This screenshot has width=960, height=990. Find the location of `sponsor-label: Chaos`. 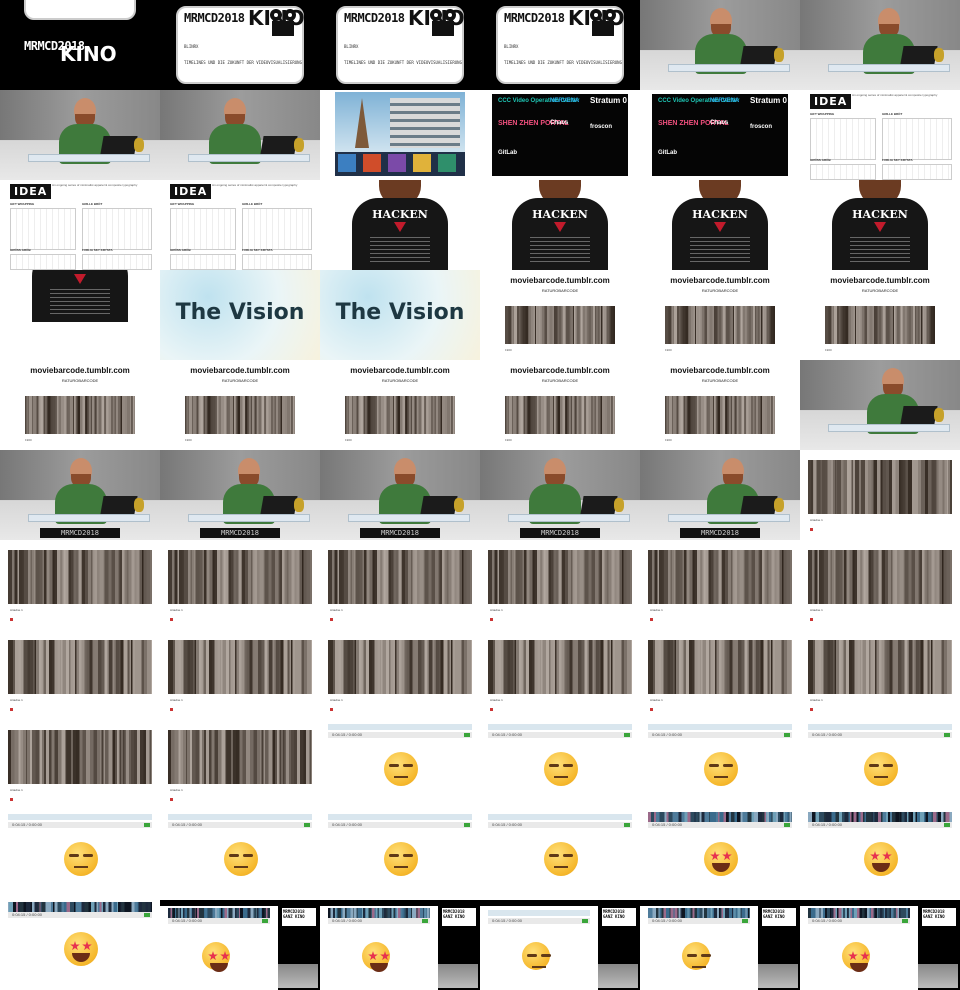

sponsor-label: Chaos is located at coordinates (719, 123).